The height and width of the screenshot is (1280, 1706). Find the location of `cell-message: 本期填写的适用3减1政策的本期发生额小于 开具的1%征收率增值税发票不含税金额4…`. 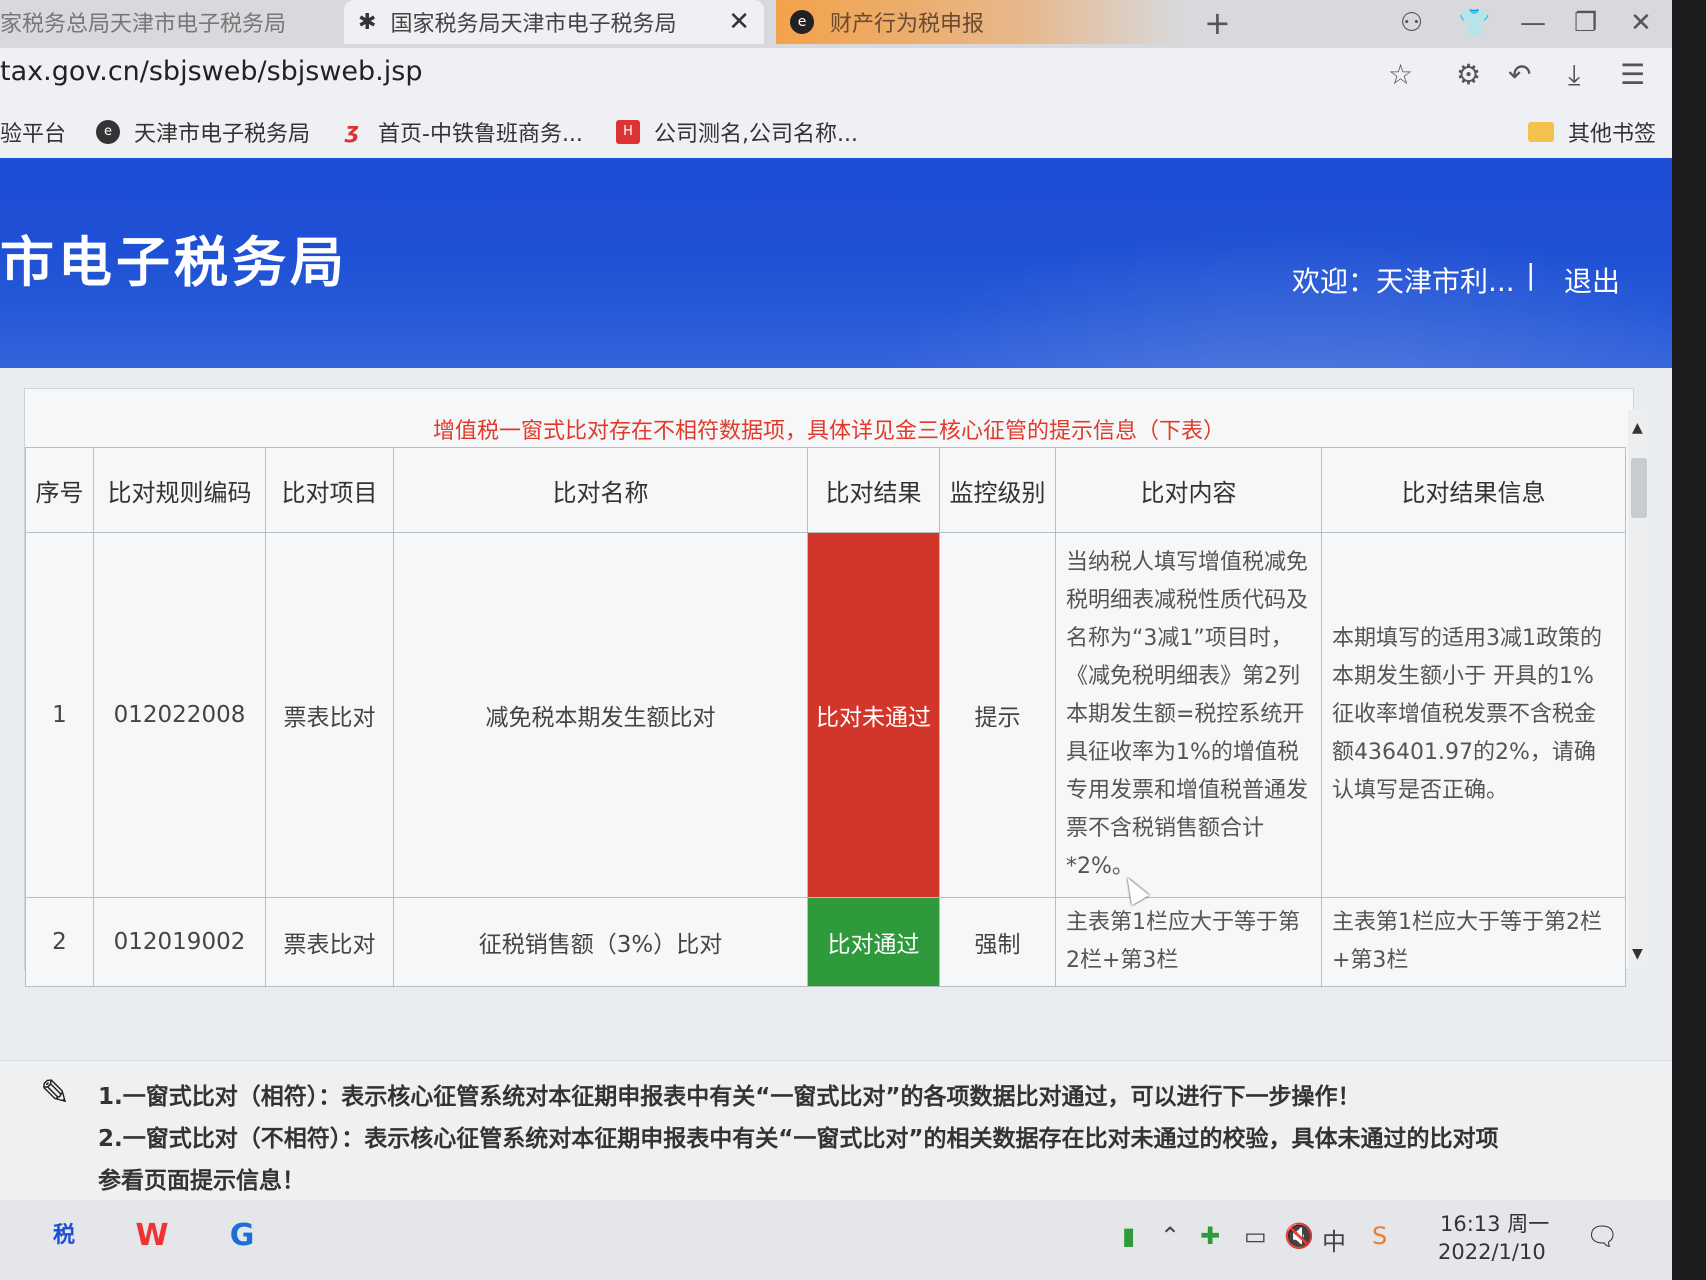

cell-message: 本期填写的适用3减1政策的本期发生额小于 开具的1%征收率增值税发票不含税金额4… is located at coordinates (1473, 715).